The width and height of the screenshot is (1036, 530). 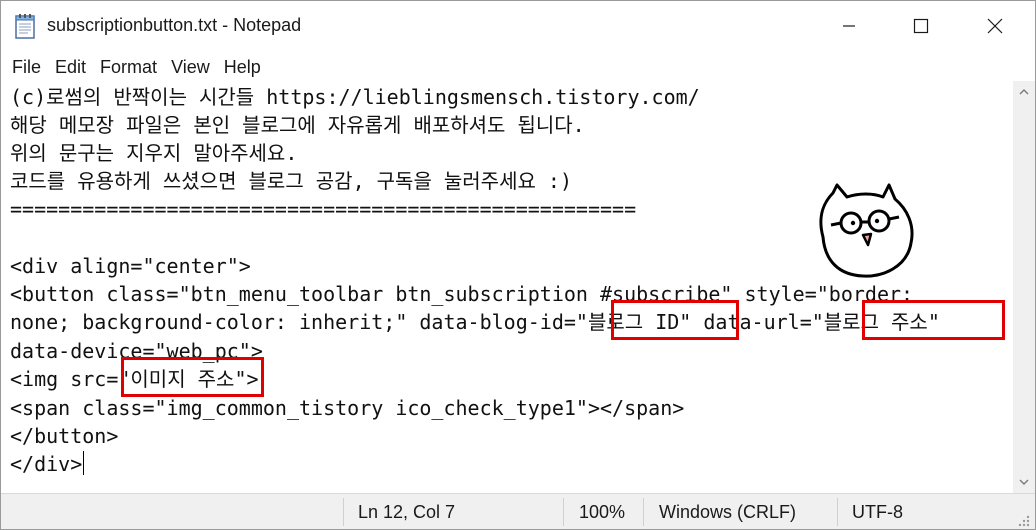 What do you see at coordinates (130, 266) in the screenshot?
I see `editor-line: <div align="center">` at bounding box center [130, 266].